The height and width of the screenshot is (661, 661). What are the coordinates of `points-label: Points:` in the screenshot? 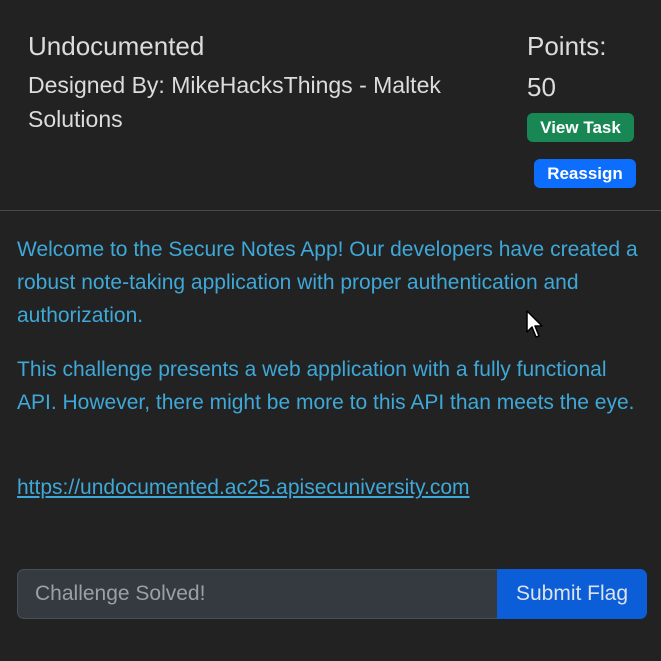 It's located at (567, 46).